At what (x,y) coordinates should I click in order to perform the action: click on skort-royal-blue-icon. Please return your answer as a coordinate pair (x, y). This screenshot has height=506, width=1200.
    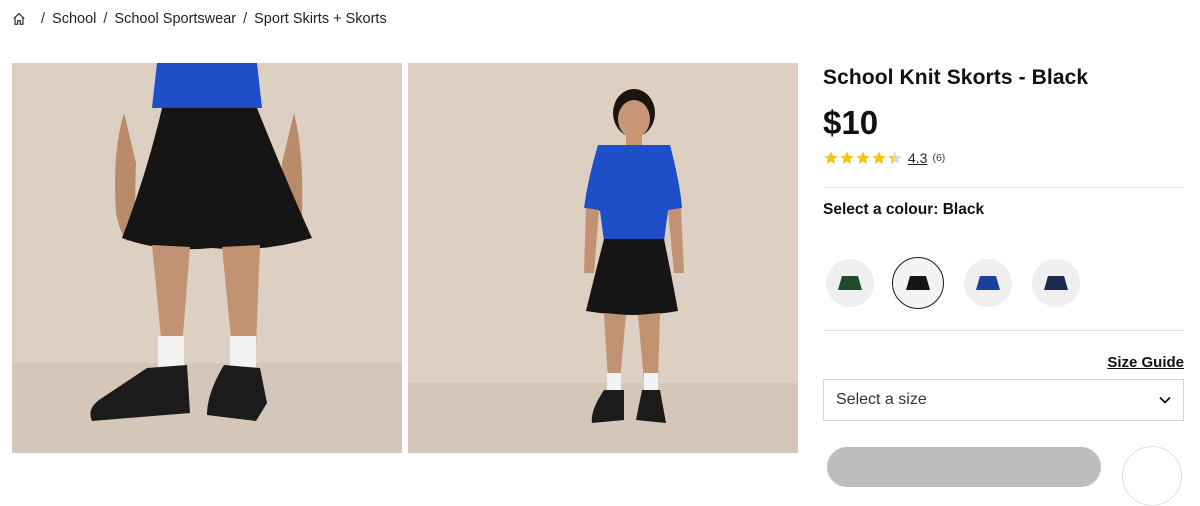
    Looking at the image, I should click on (988, 283).